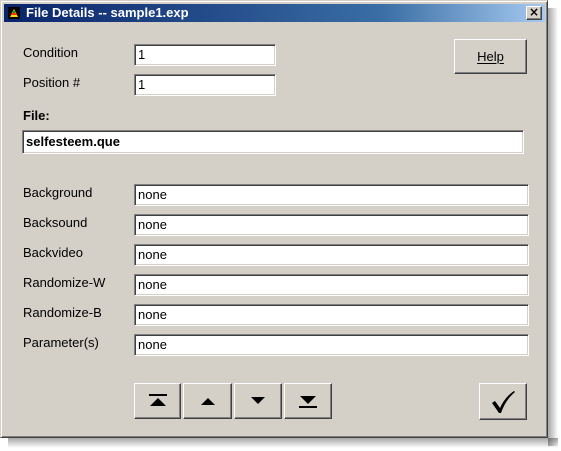 The width and height of the screenshot is (561, 451). What do you see at coordinates (36, 115) in the screenshot?
I see `file-label: File:` at bounding box center [36, 115].